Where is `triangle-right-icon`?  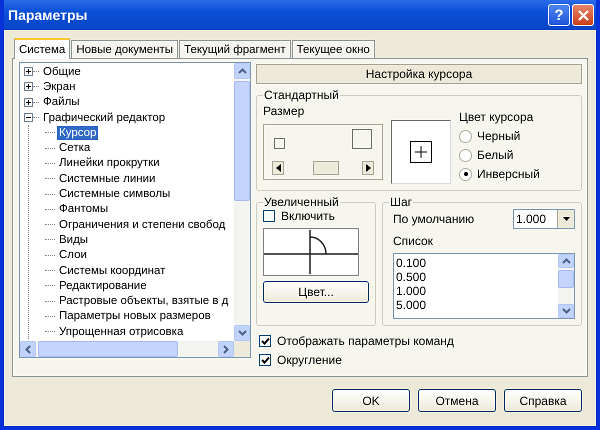
triangle-right-icon is located at coordinates (368, 168).